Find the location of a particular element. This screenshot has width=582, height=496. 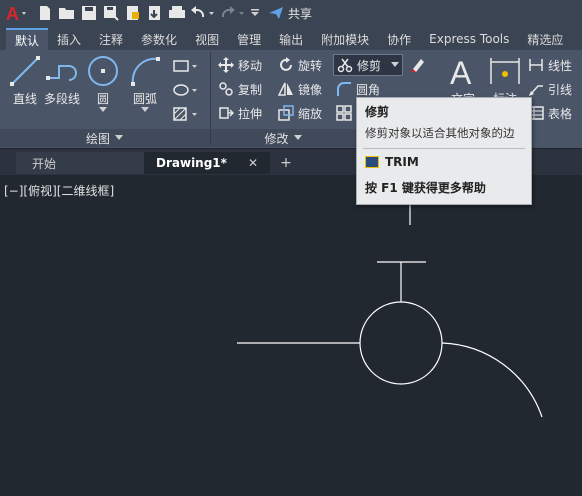

tab-start: 开始 is located at coordinates (80, 163).